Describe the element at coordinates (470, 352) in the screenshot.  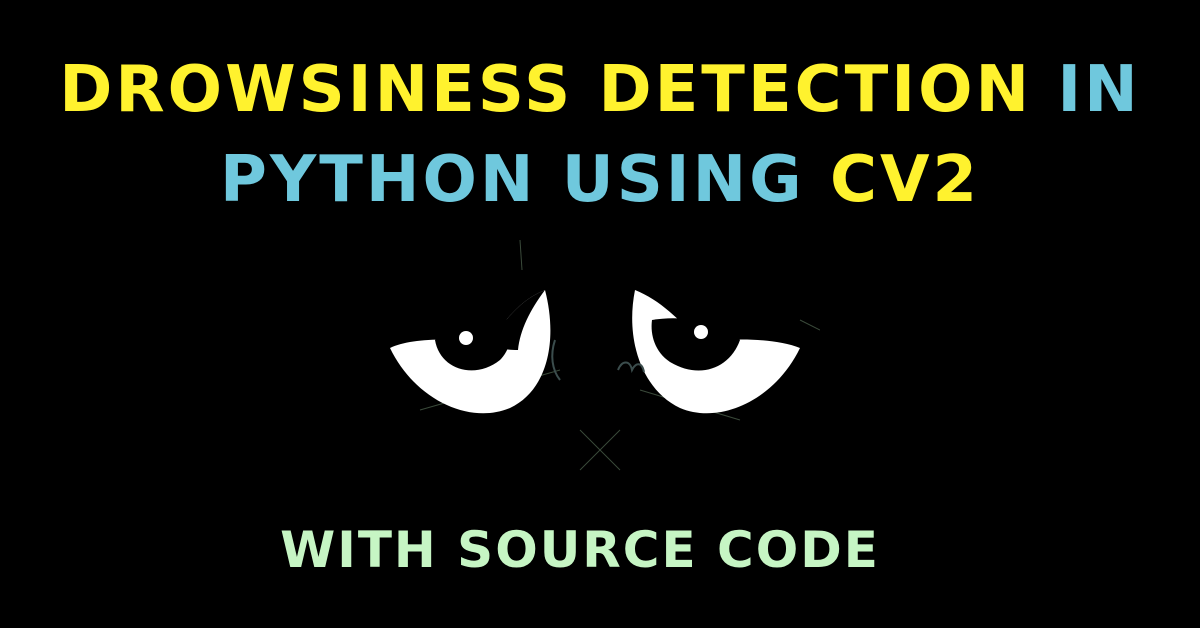
I see `left-eye` at that location.